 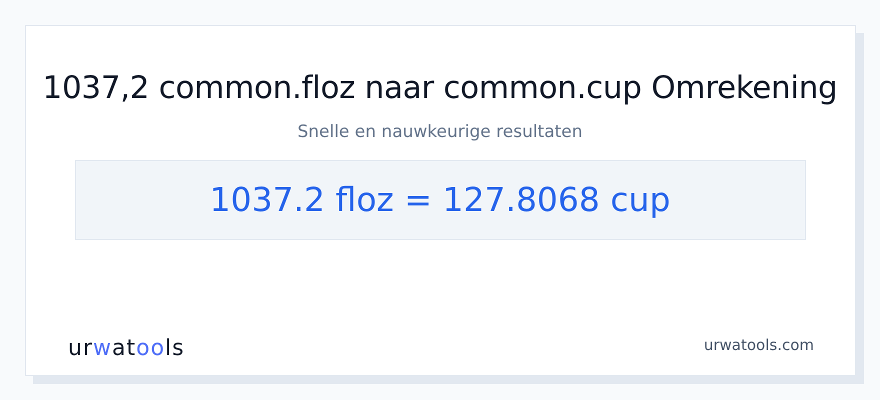 I want to click on page-title: 1037,2 common.floz naar common.cup Omrekening, so click(x=440, y=88).